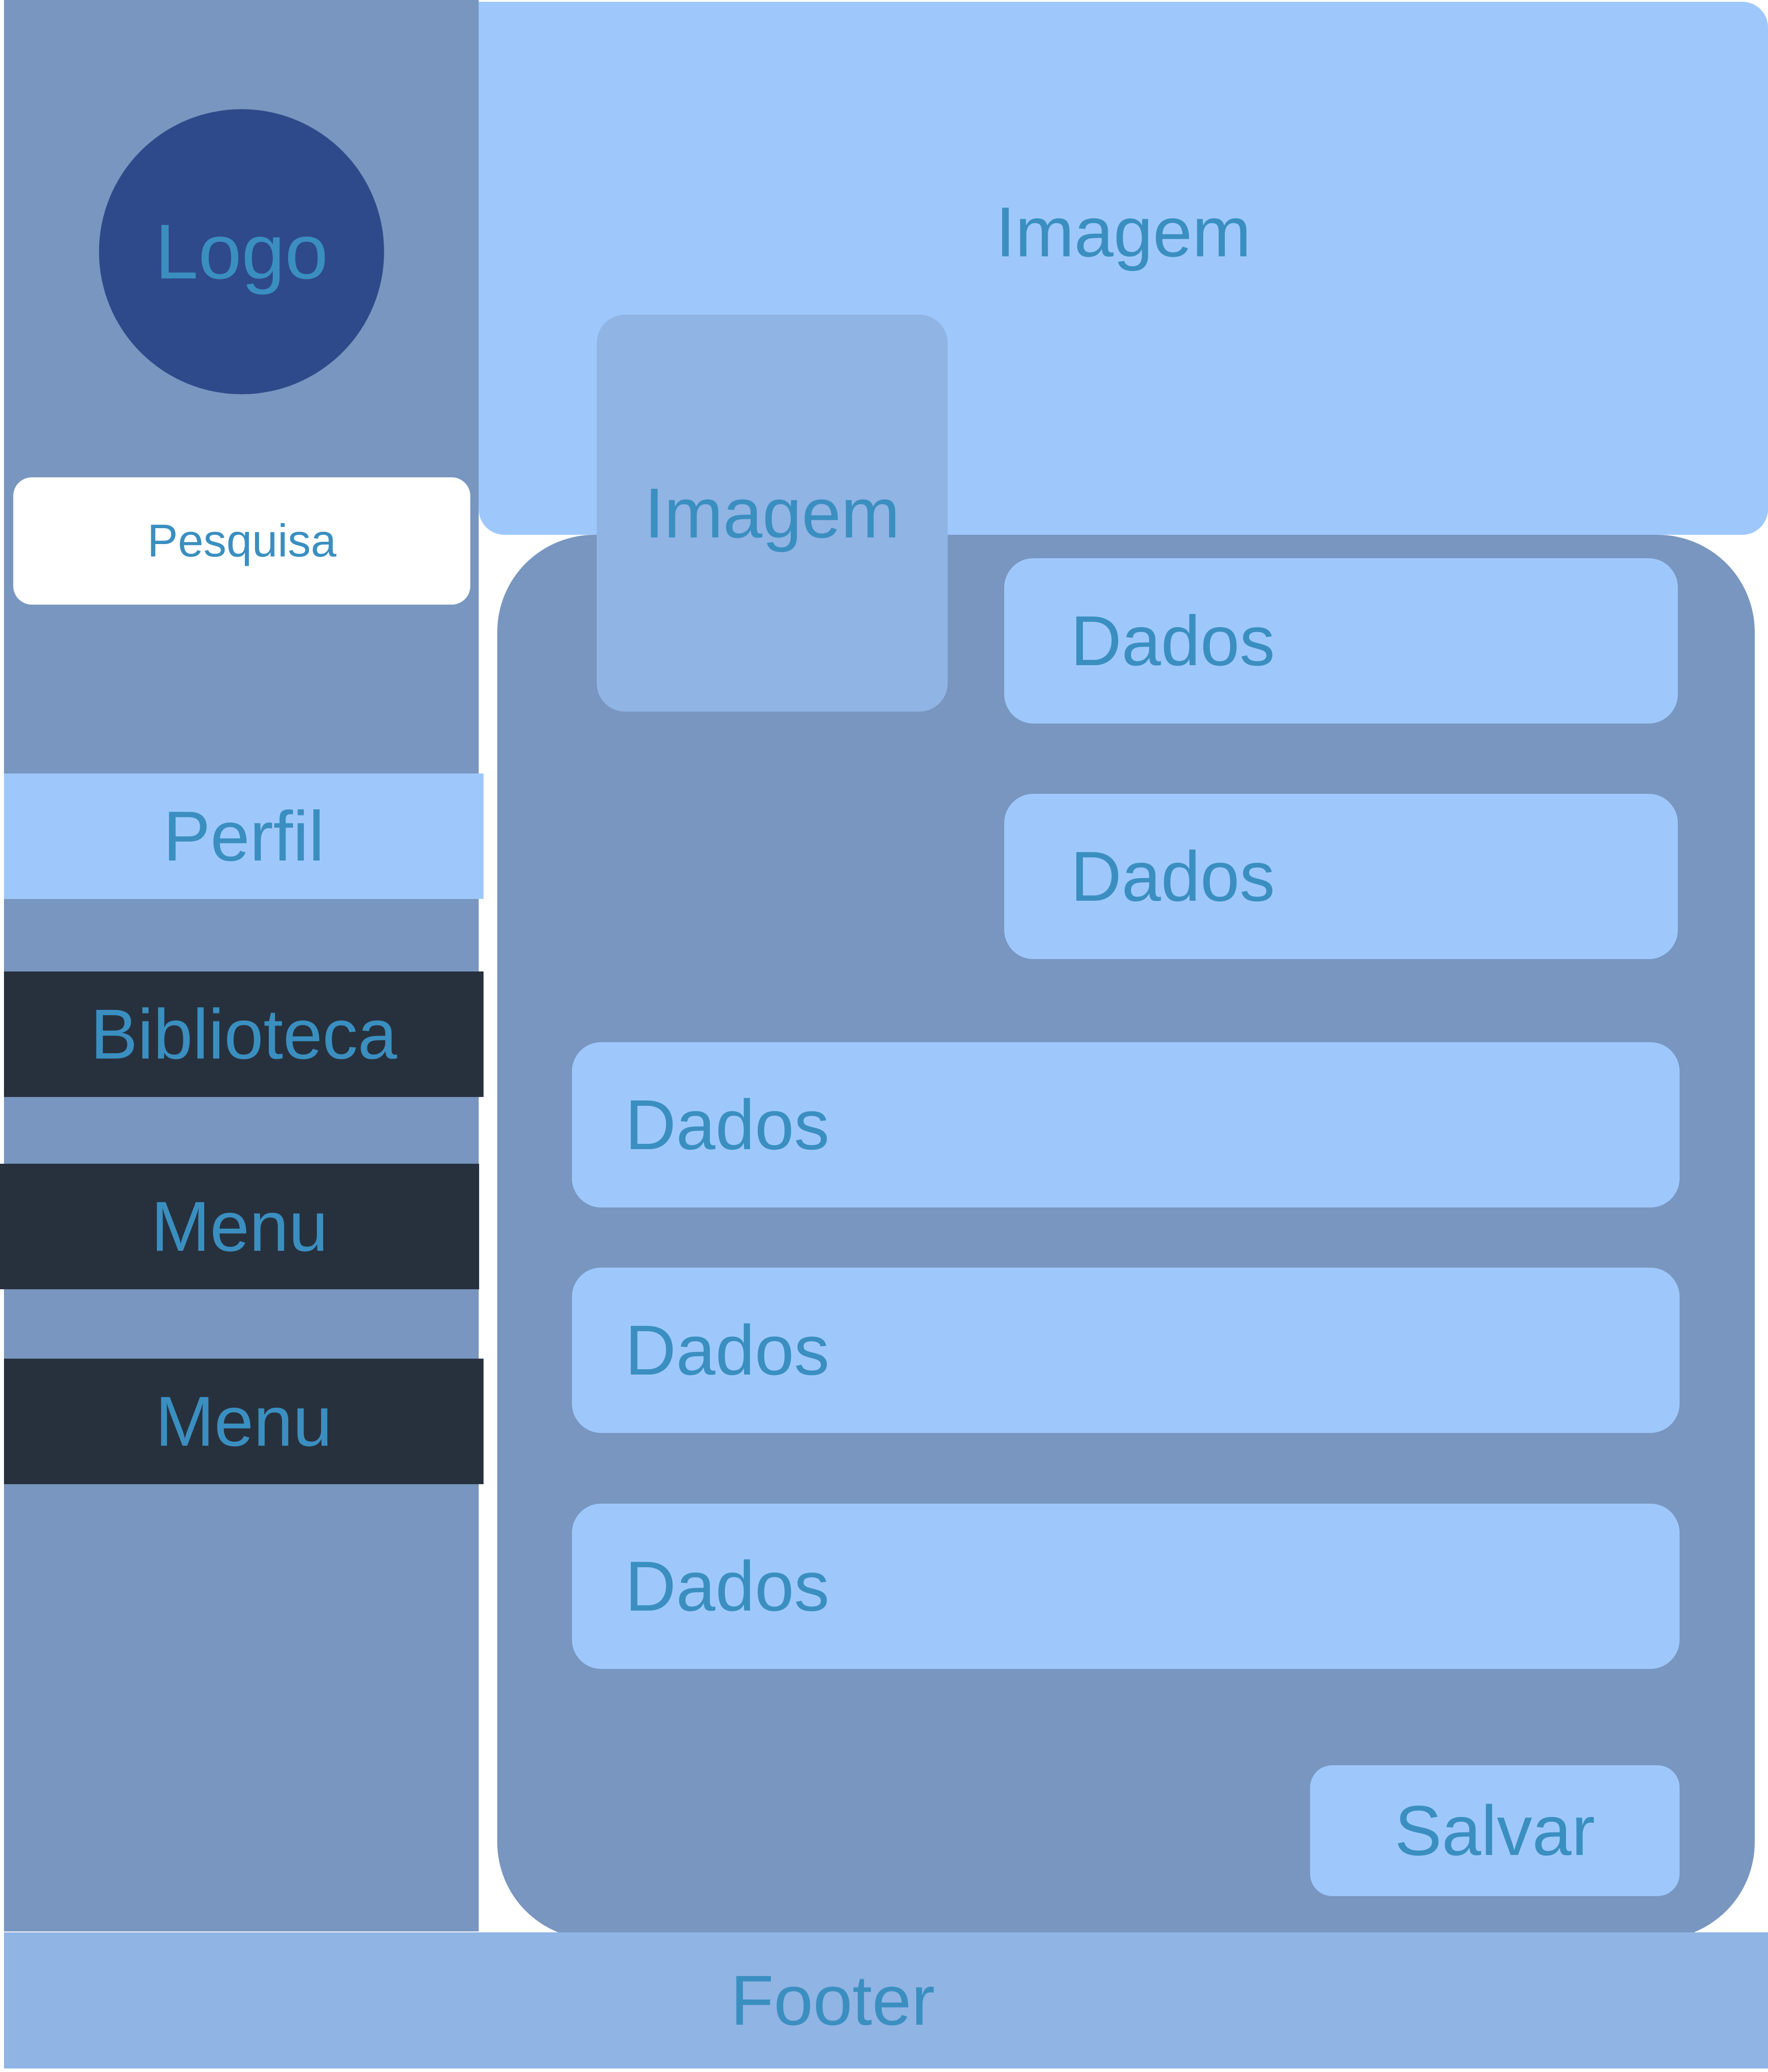 This screenshot has height=2072, width=1768. Describe the element at coordinates (1341, 641) in the screenshot. I see `data-field-1: Dados` at that location.